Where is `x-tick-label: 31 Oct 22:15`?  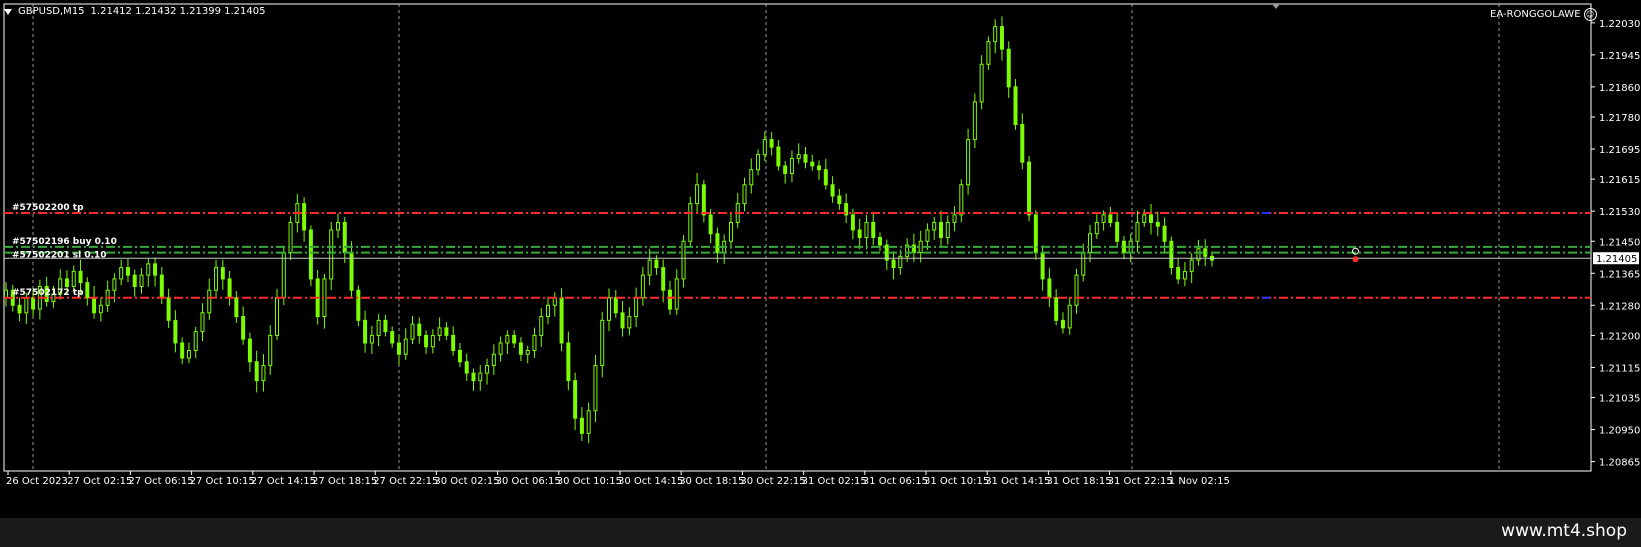 x-tick-label: 31 Oct 22:15 is located at coordinates (1140, 481).